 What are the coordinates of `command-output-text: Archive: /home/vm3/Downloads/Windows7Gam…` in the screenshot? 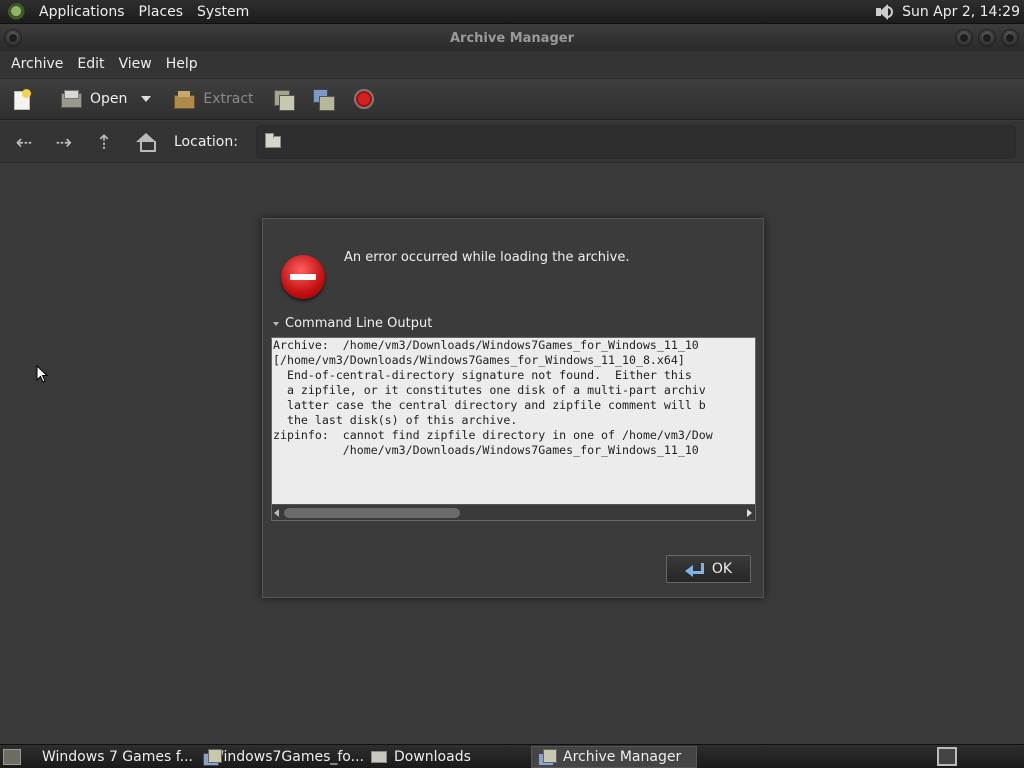 It's located at (513, 421).